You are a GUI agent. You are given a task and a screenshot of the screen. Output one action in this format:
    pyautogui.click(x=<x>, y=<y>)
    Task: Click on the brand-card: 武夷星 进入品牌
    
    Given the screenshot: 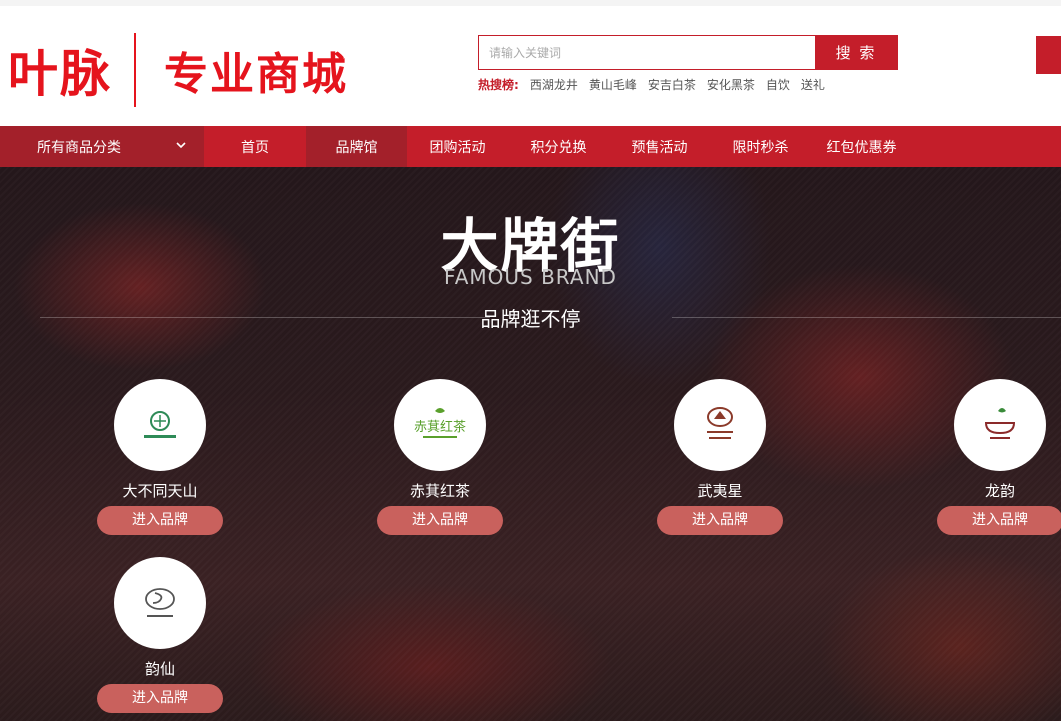 What is the action you would take?
    pyautogui.click(x=720, y=457)
    